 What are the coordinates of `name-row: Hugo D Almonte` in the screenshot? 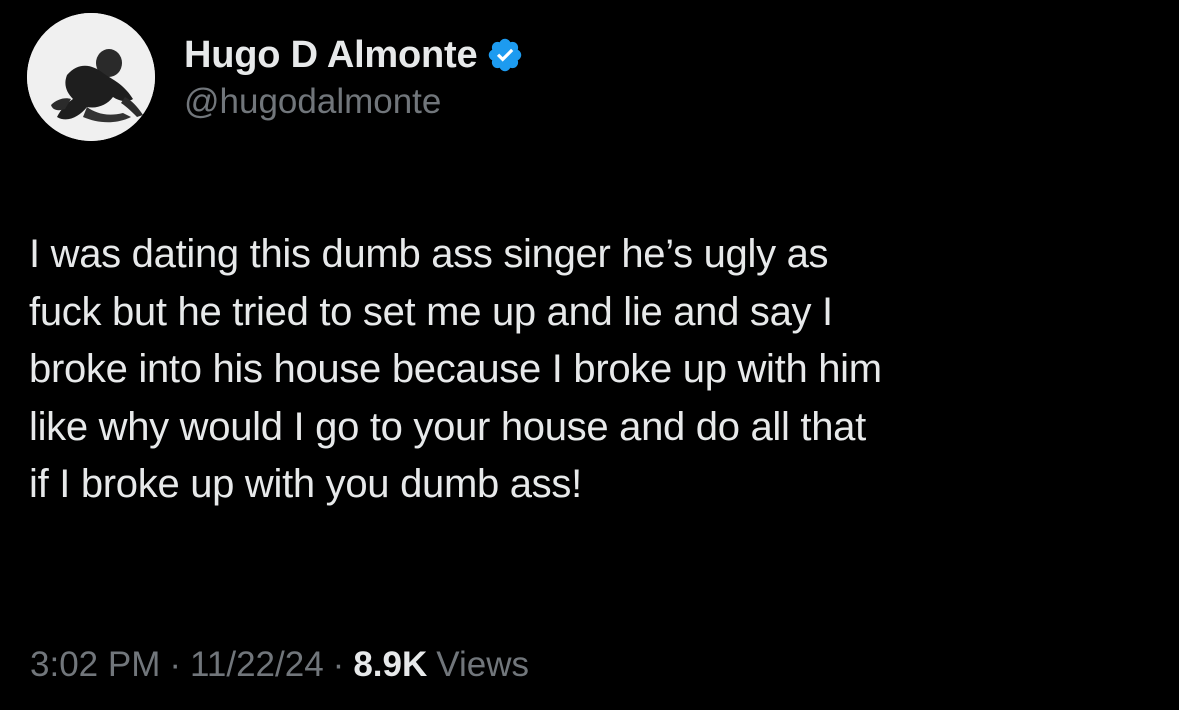 It's located at (354, 55).